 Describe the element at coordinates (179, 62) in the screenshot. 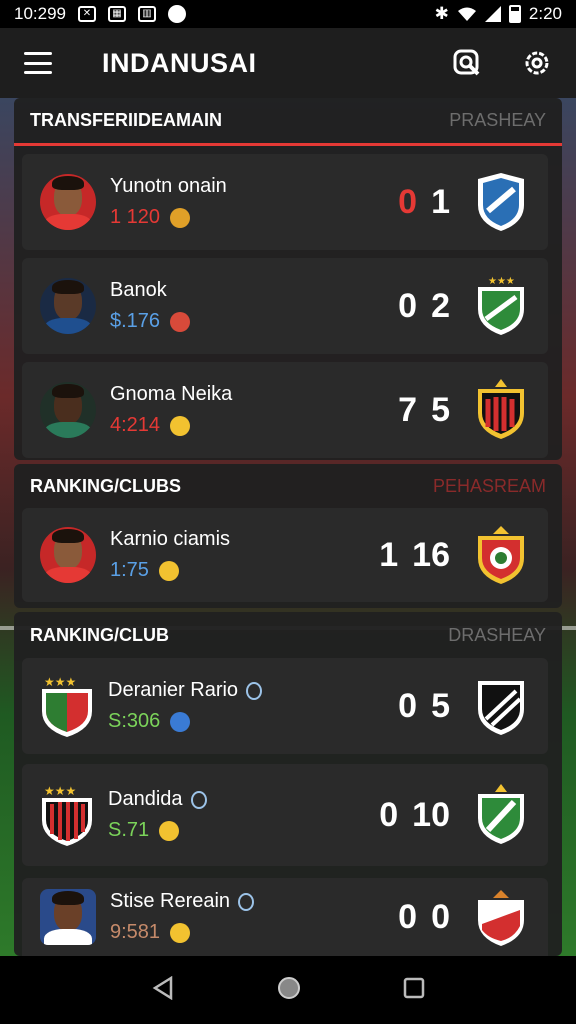

I see `app-title: INDANUSAI` at that location.